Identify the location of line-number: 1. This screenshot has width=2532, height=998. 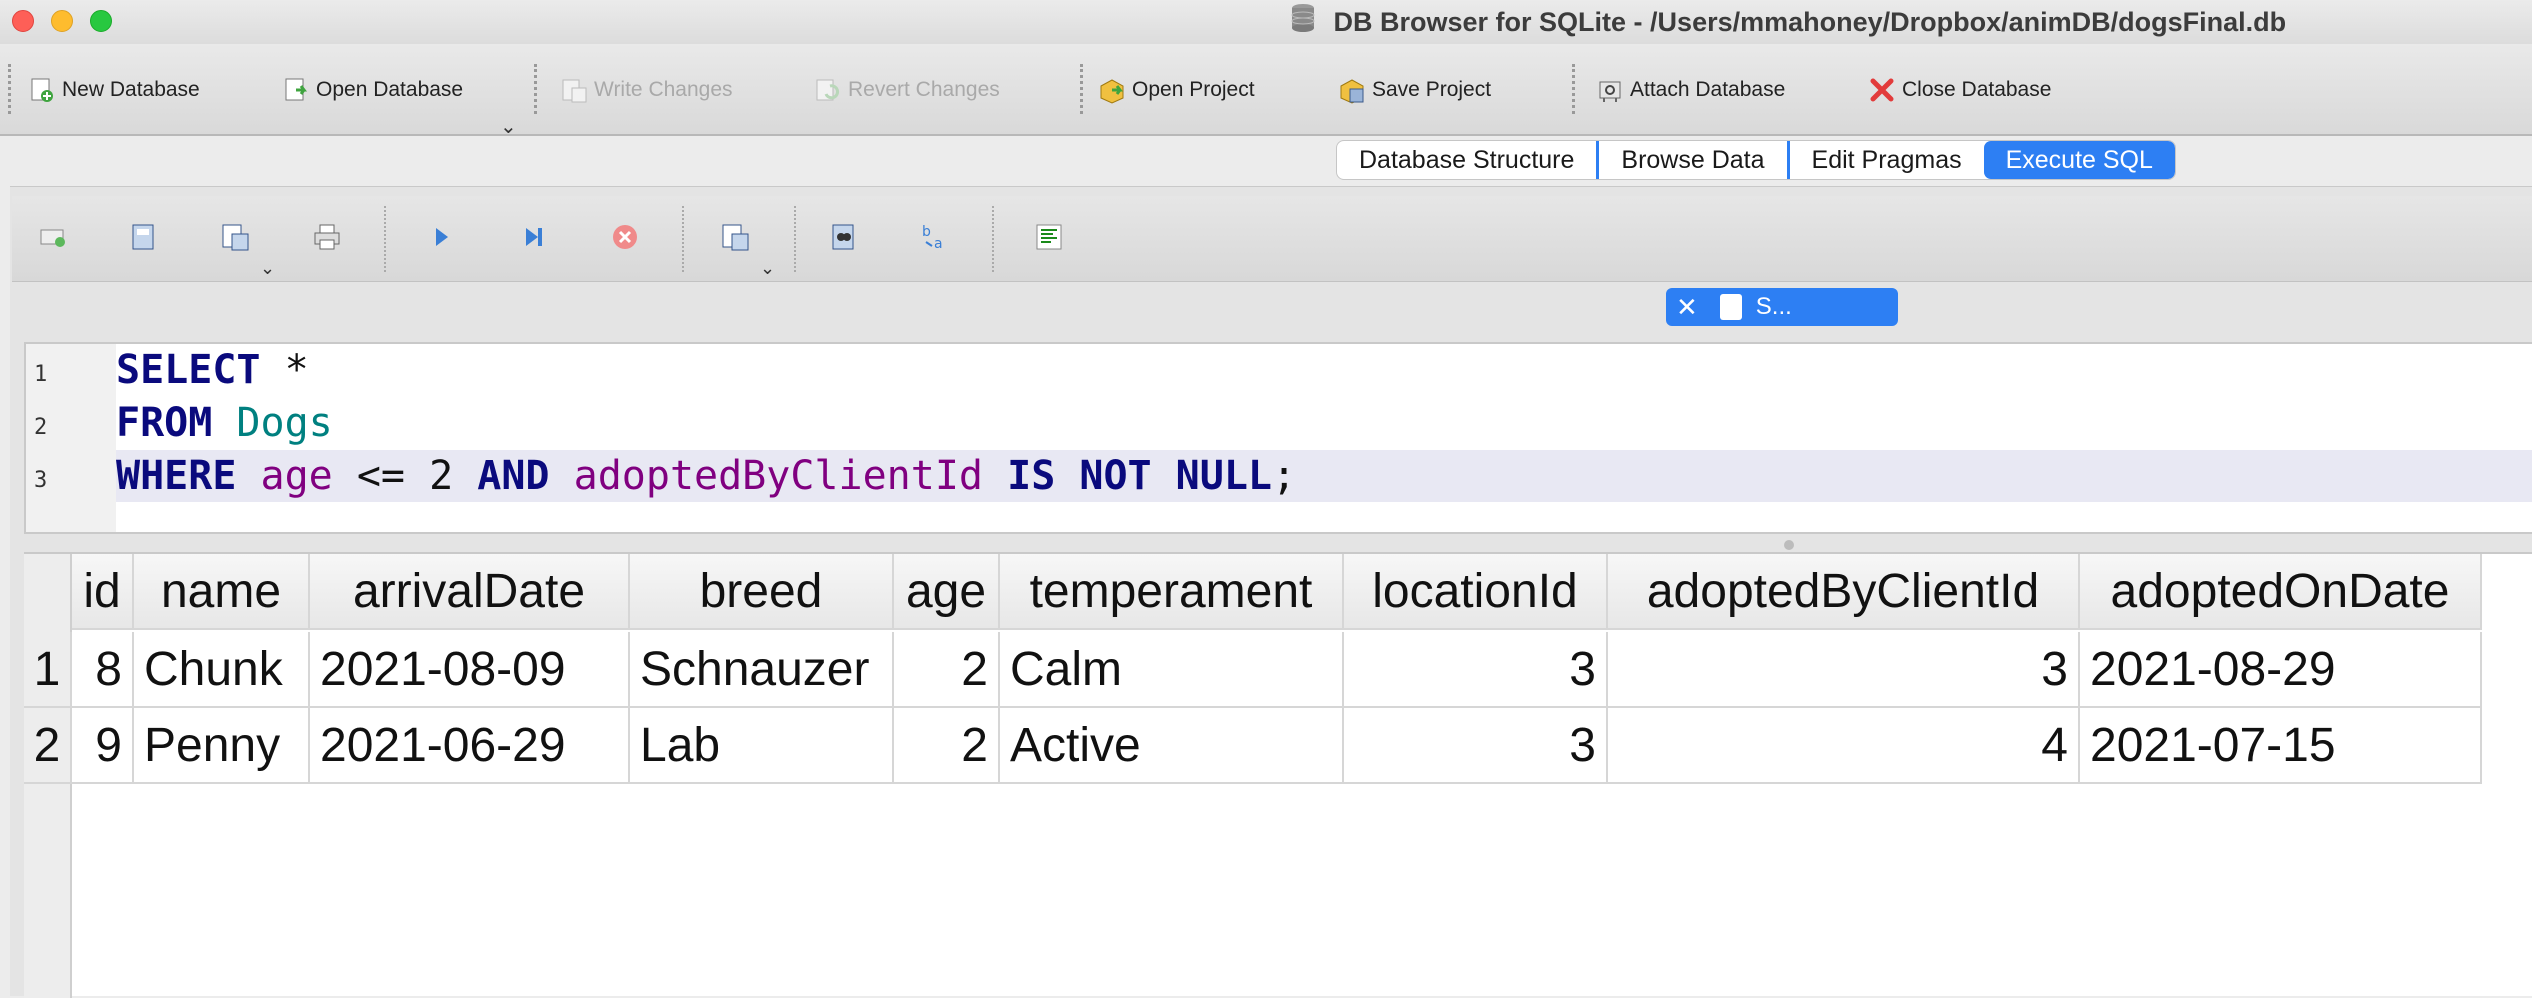
(41, 374).